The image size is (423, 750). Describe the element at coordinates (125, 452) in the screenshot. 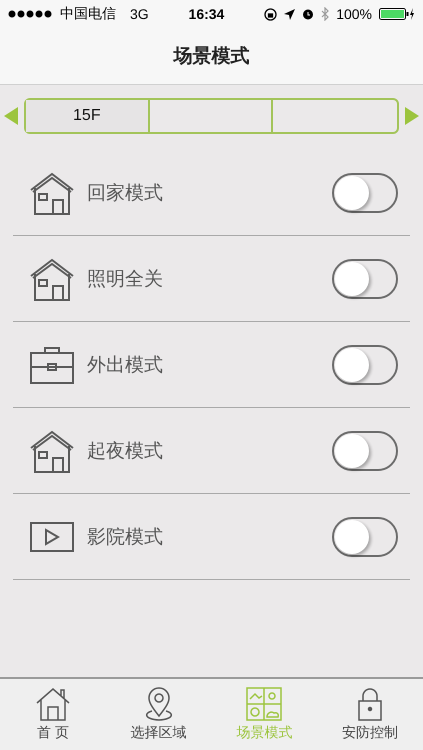

I see `scene-label: 起夜模式` at that location.